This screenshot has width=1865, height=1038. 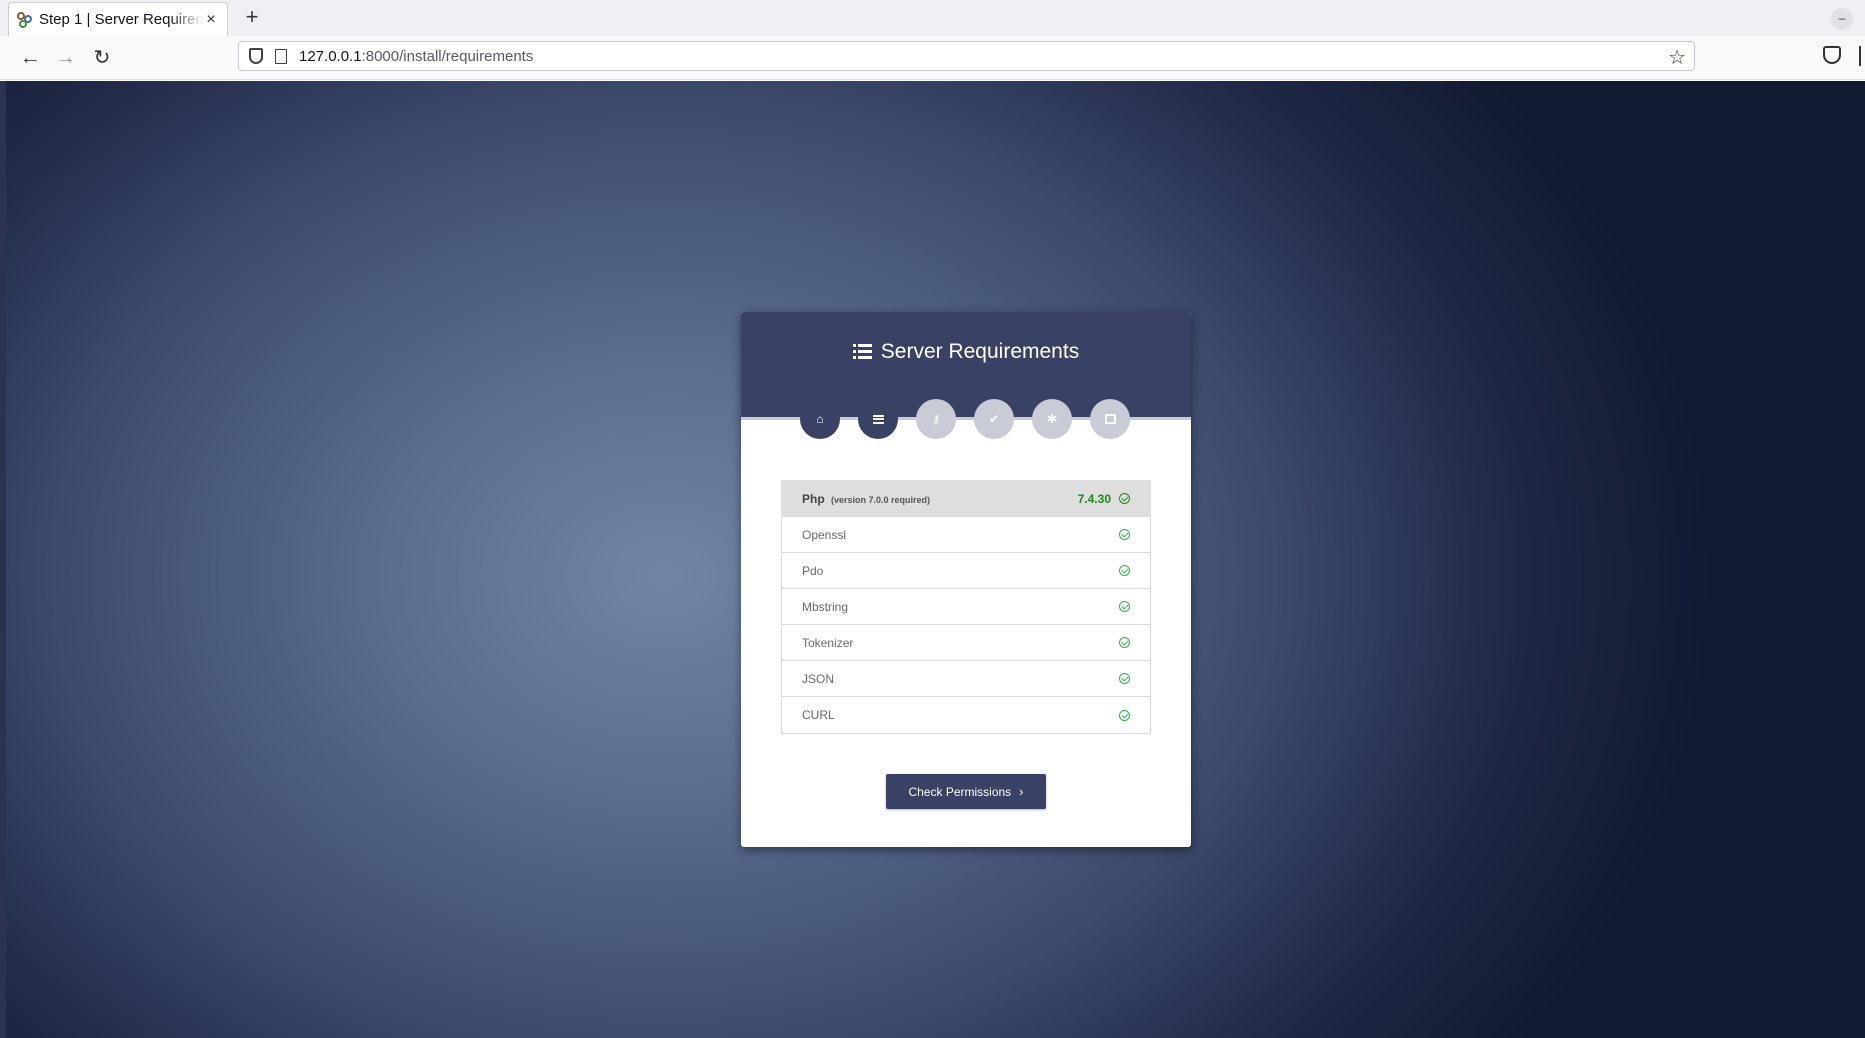 I want to click on check-permissions-button: Check Permissions ›, so click(x=966, y=791).